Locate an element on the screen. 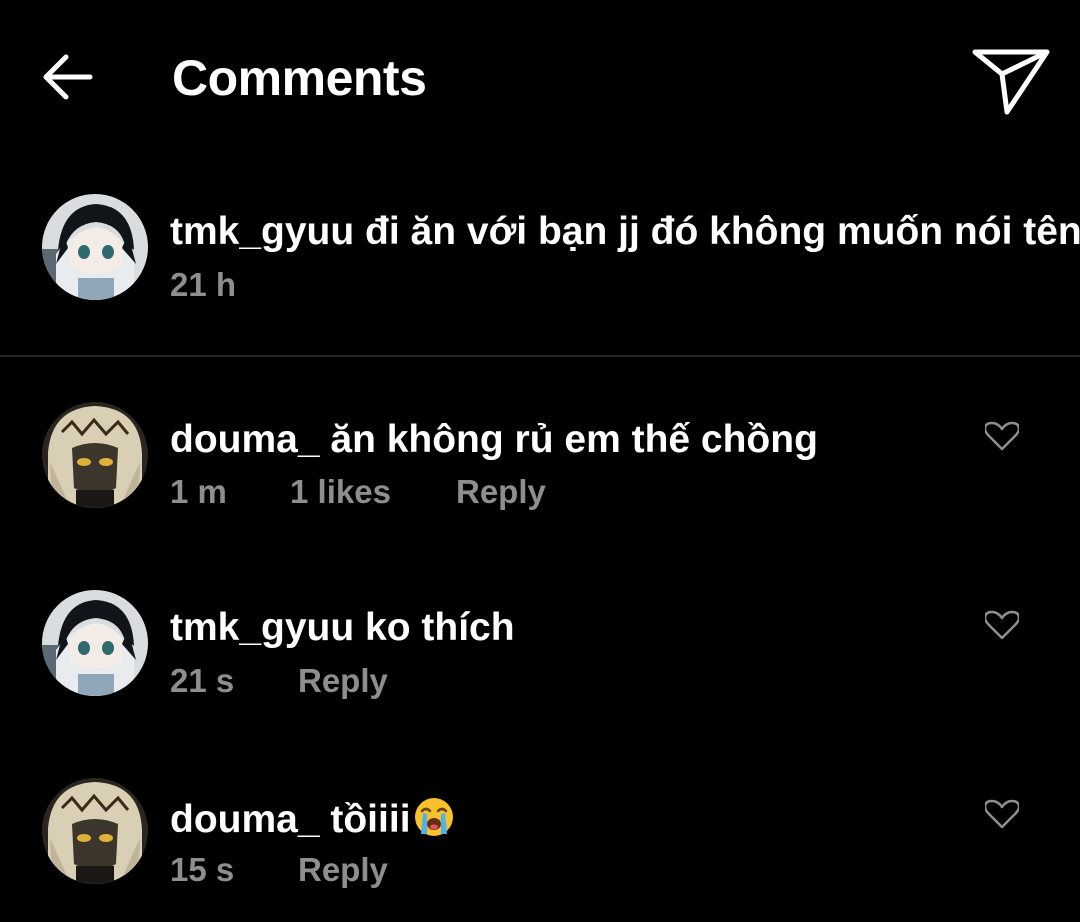 This screenshot has width=1080, height=922. caption-divider is located at coordinates (540, 356).